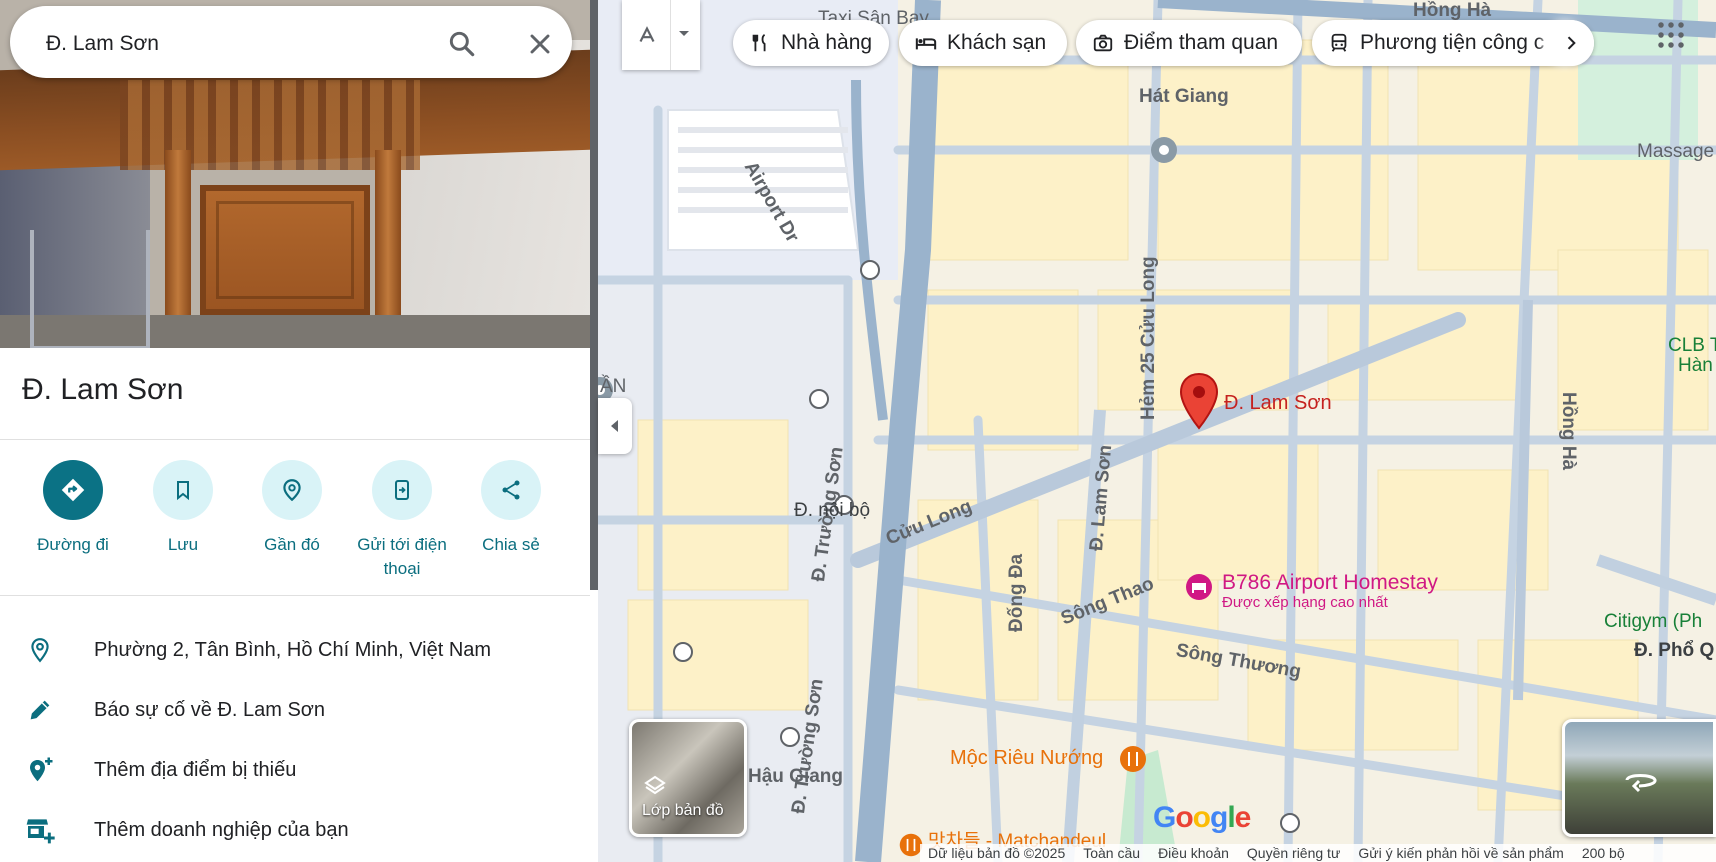  What do you see at coordinates (195, 769) in the screenshot?
I see `add-missing-place-text: Thêm địa điểm bị thiếu` at bounding box center [195, 769].